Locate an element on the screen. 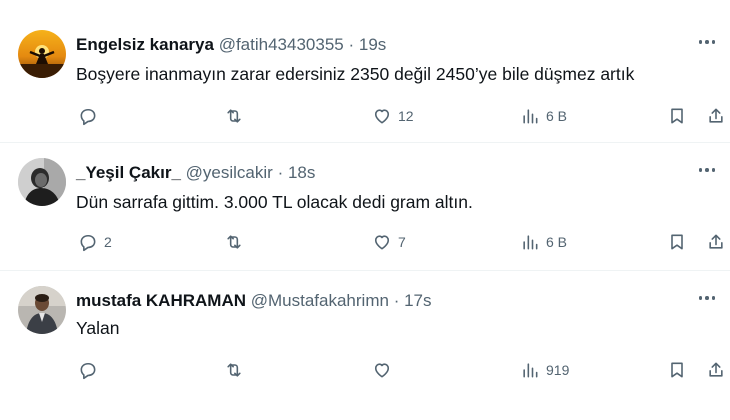  author-handle: @fatih43430355 is located at coordinates (281, 44).